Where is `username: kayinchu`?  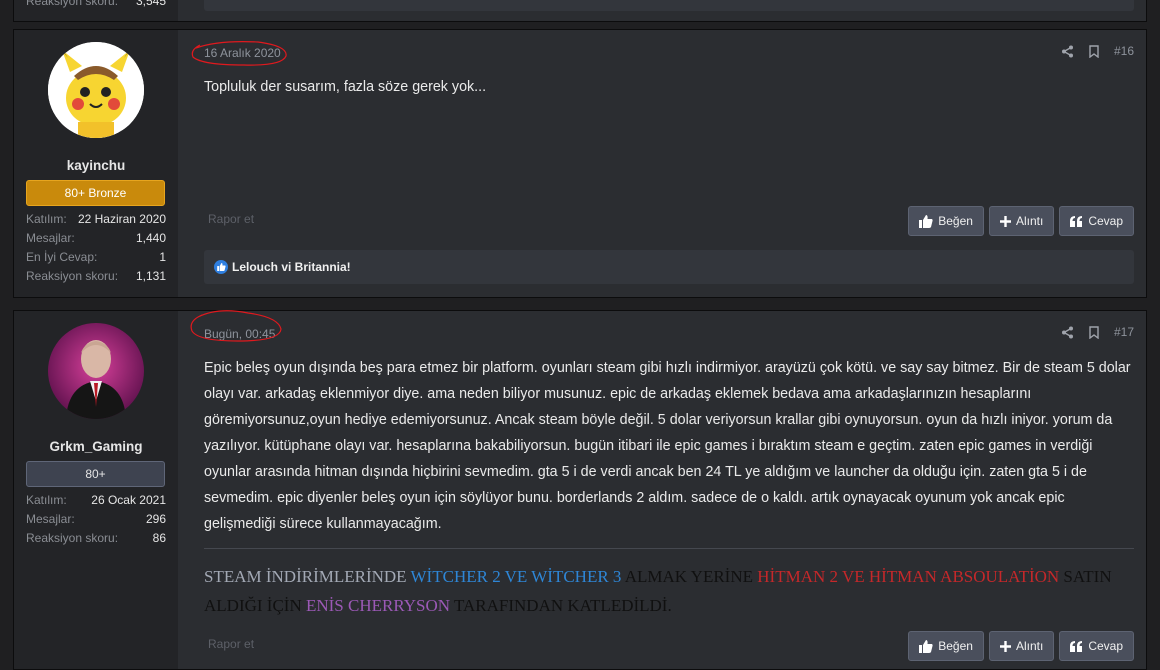 username: kayinchu is located at coordinates (96, 165).